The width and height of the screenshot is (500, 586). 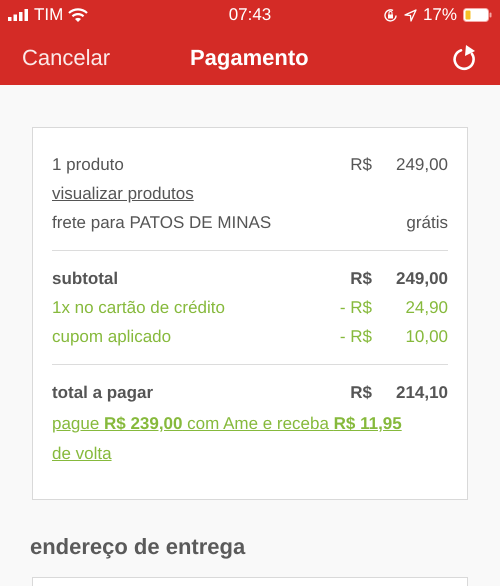 What do you see at coordinates (250, 15) in the screenshot?
I see `clock-time: 07:43` at bounding box center [250, 15].